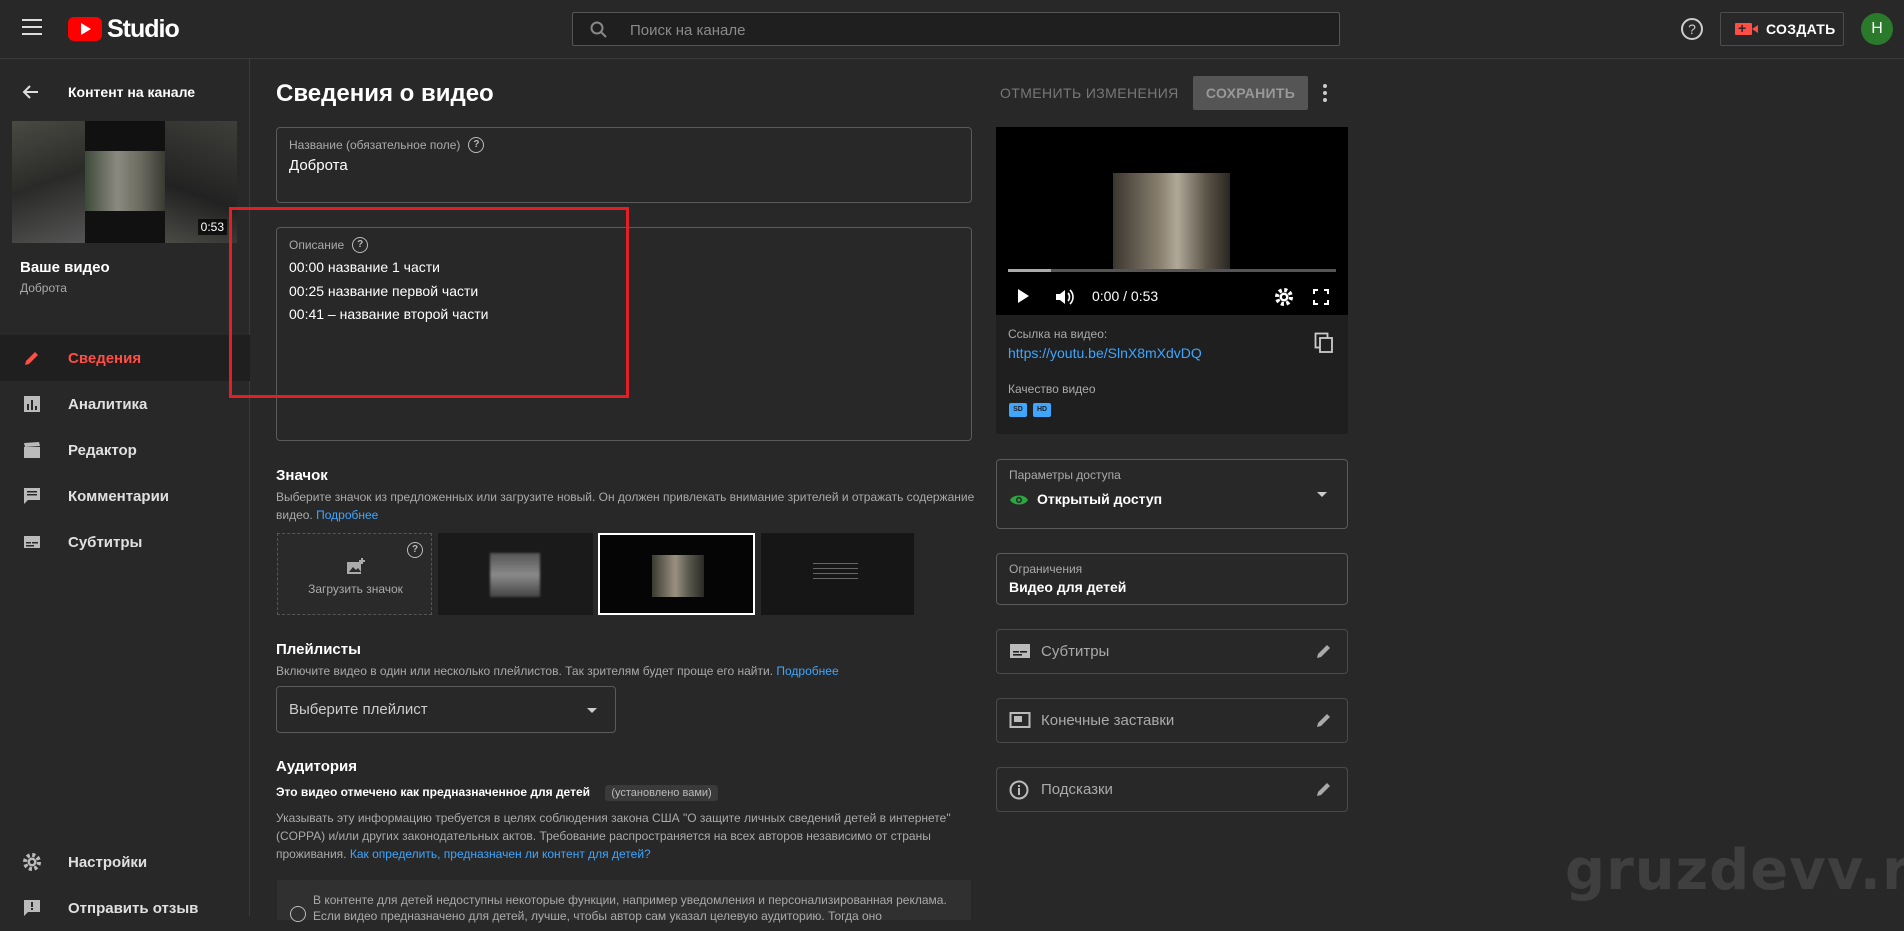  Describe the element at coordinates (1325, 94) in the screenshot. I see `more-options-icon` at that location.